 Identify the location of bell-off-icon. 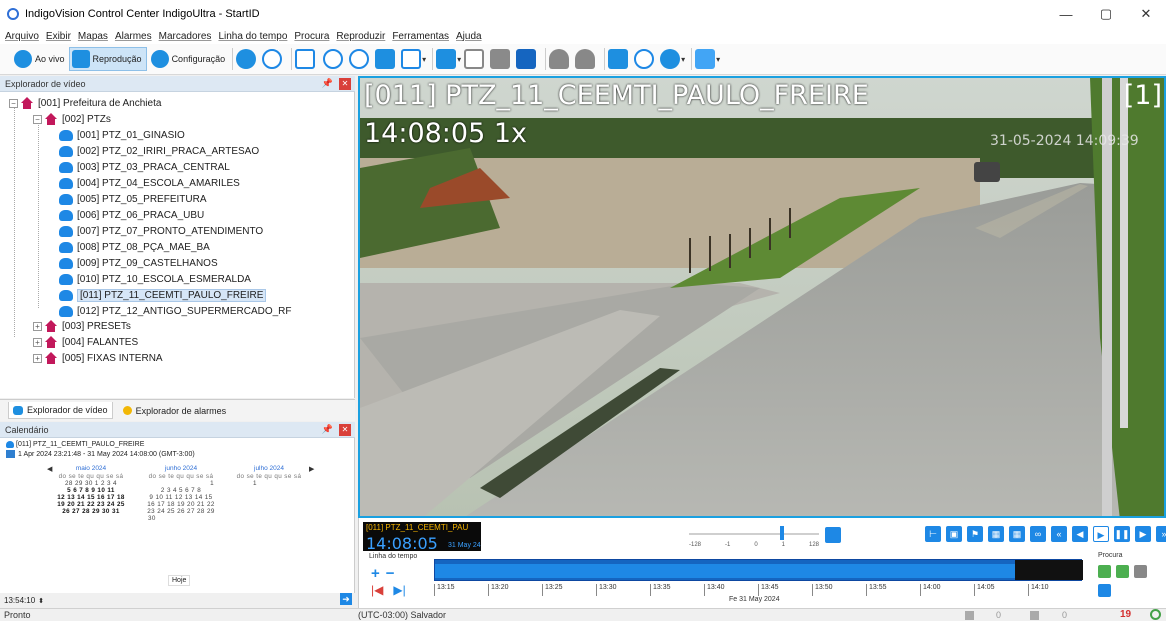
(585, 59).